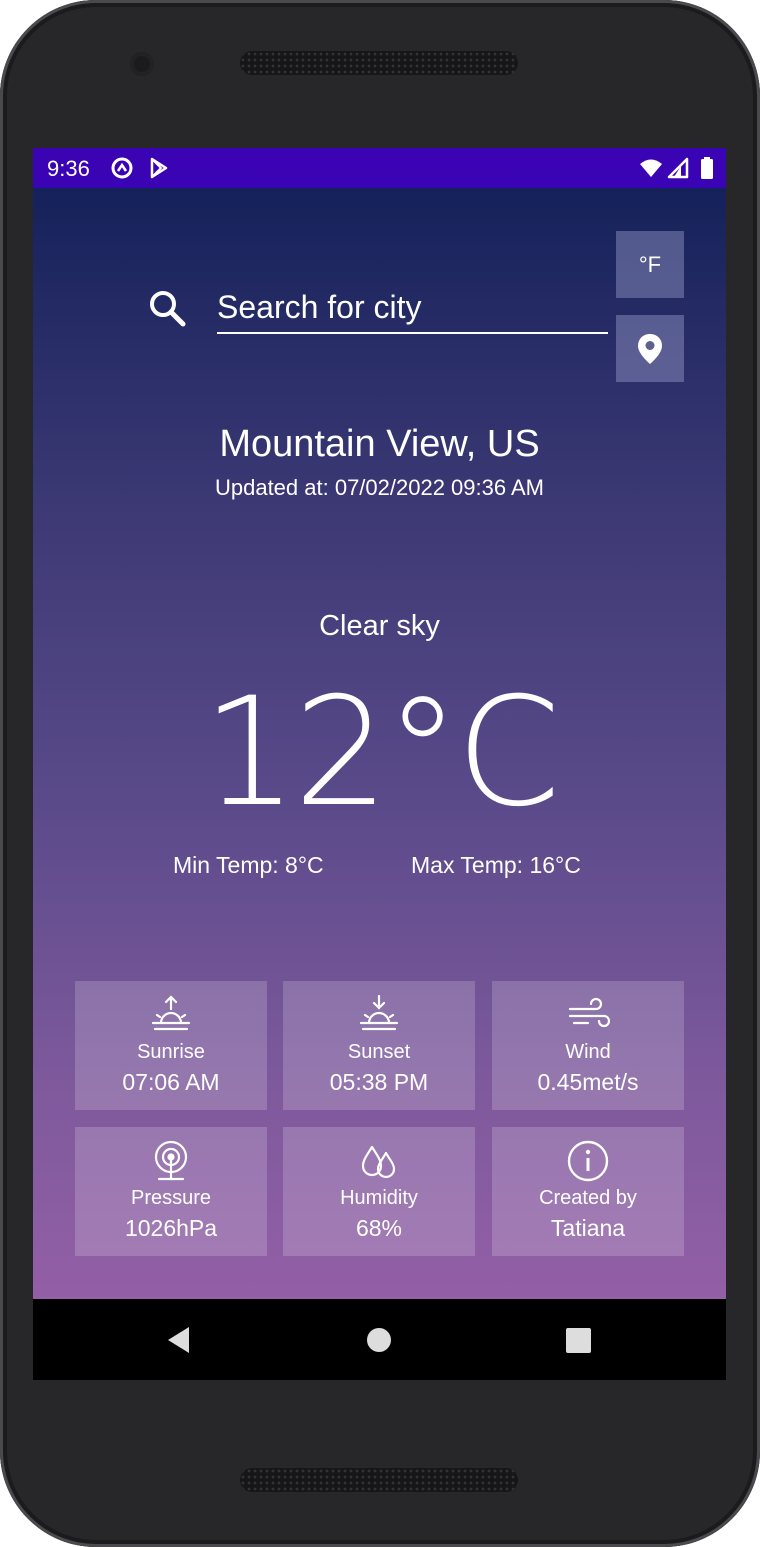 The image size is (760, 1547). Describe the element at coordinates (412, 308) in the screenshot. I see `search-input` at that location.